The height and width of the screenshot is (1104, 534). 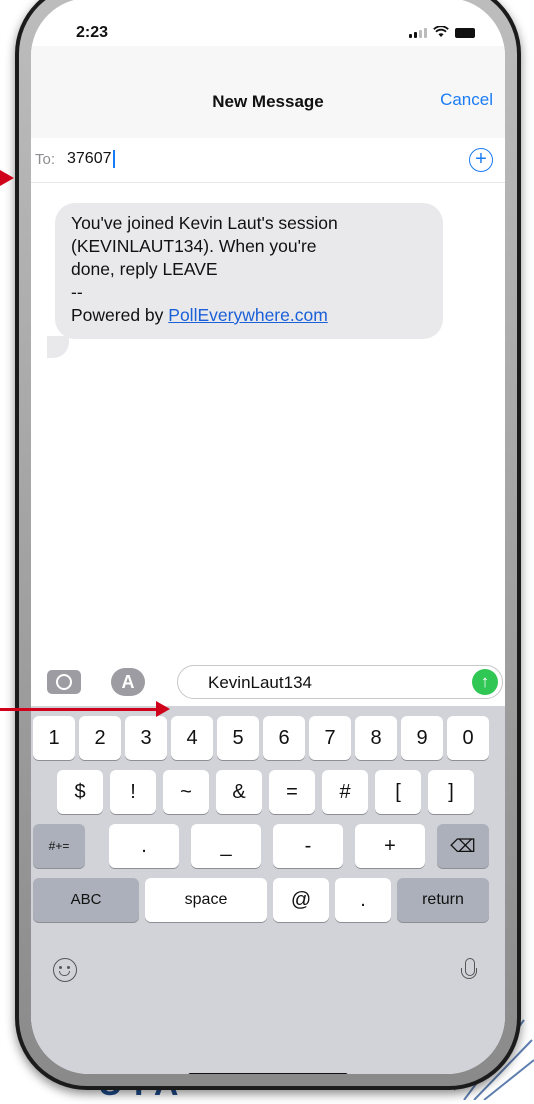 I want to click on key-period: ., so click(x=144, y=846).